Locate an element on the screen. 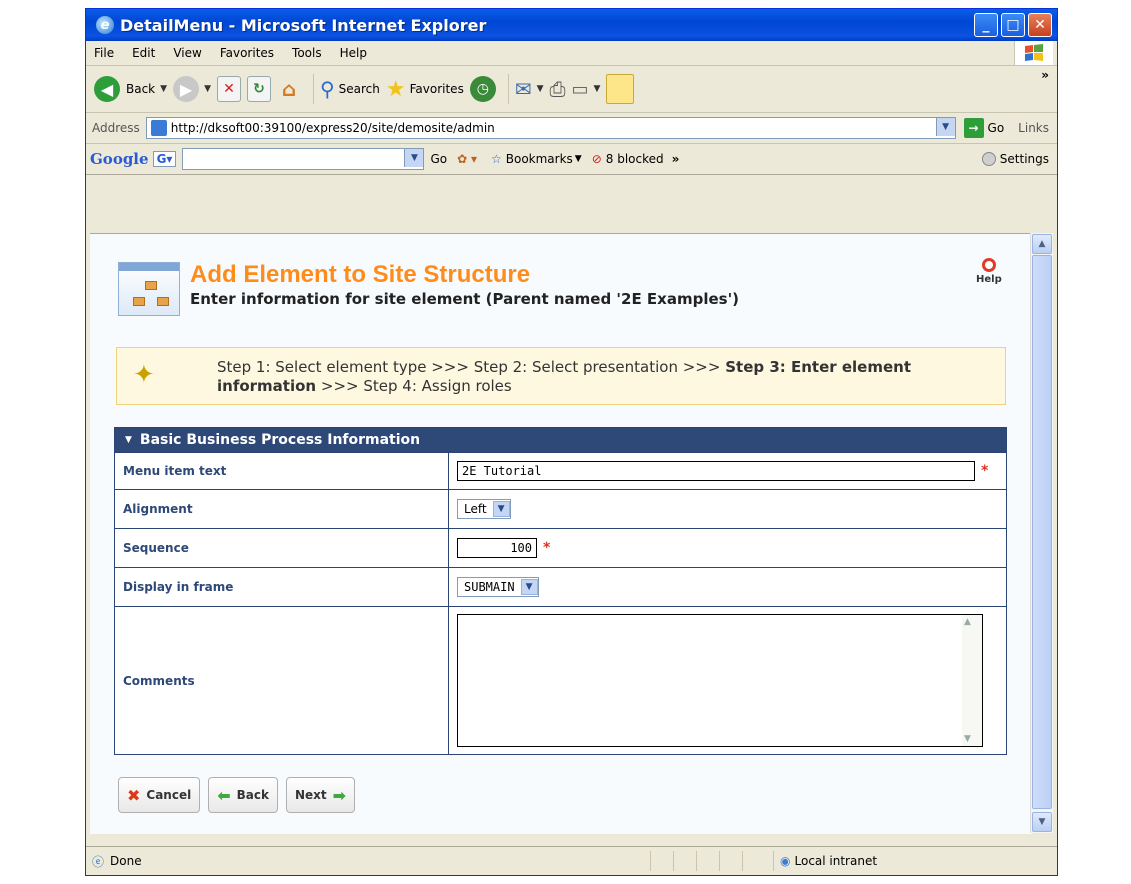  favorites-star-icon: ★ is located at coordinates (395, 89).